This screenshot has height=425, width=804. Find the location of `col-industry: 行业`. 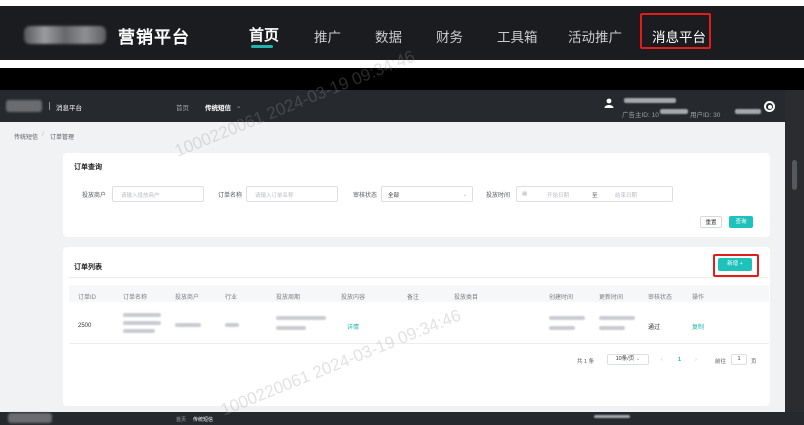

col-industry: 行业 is located at coordinates (231, 298).